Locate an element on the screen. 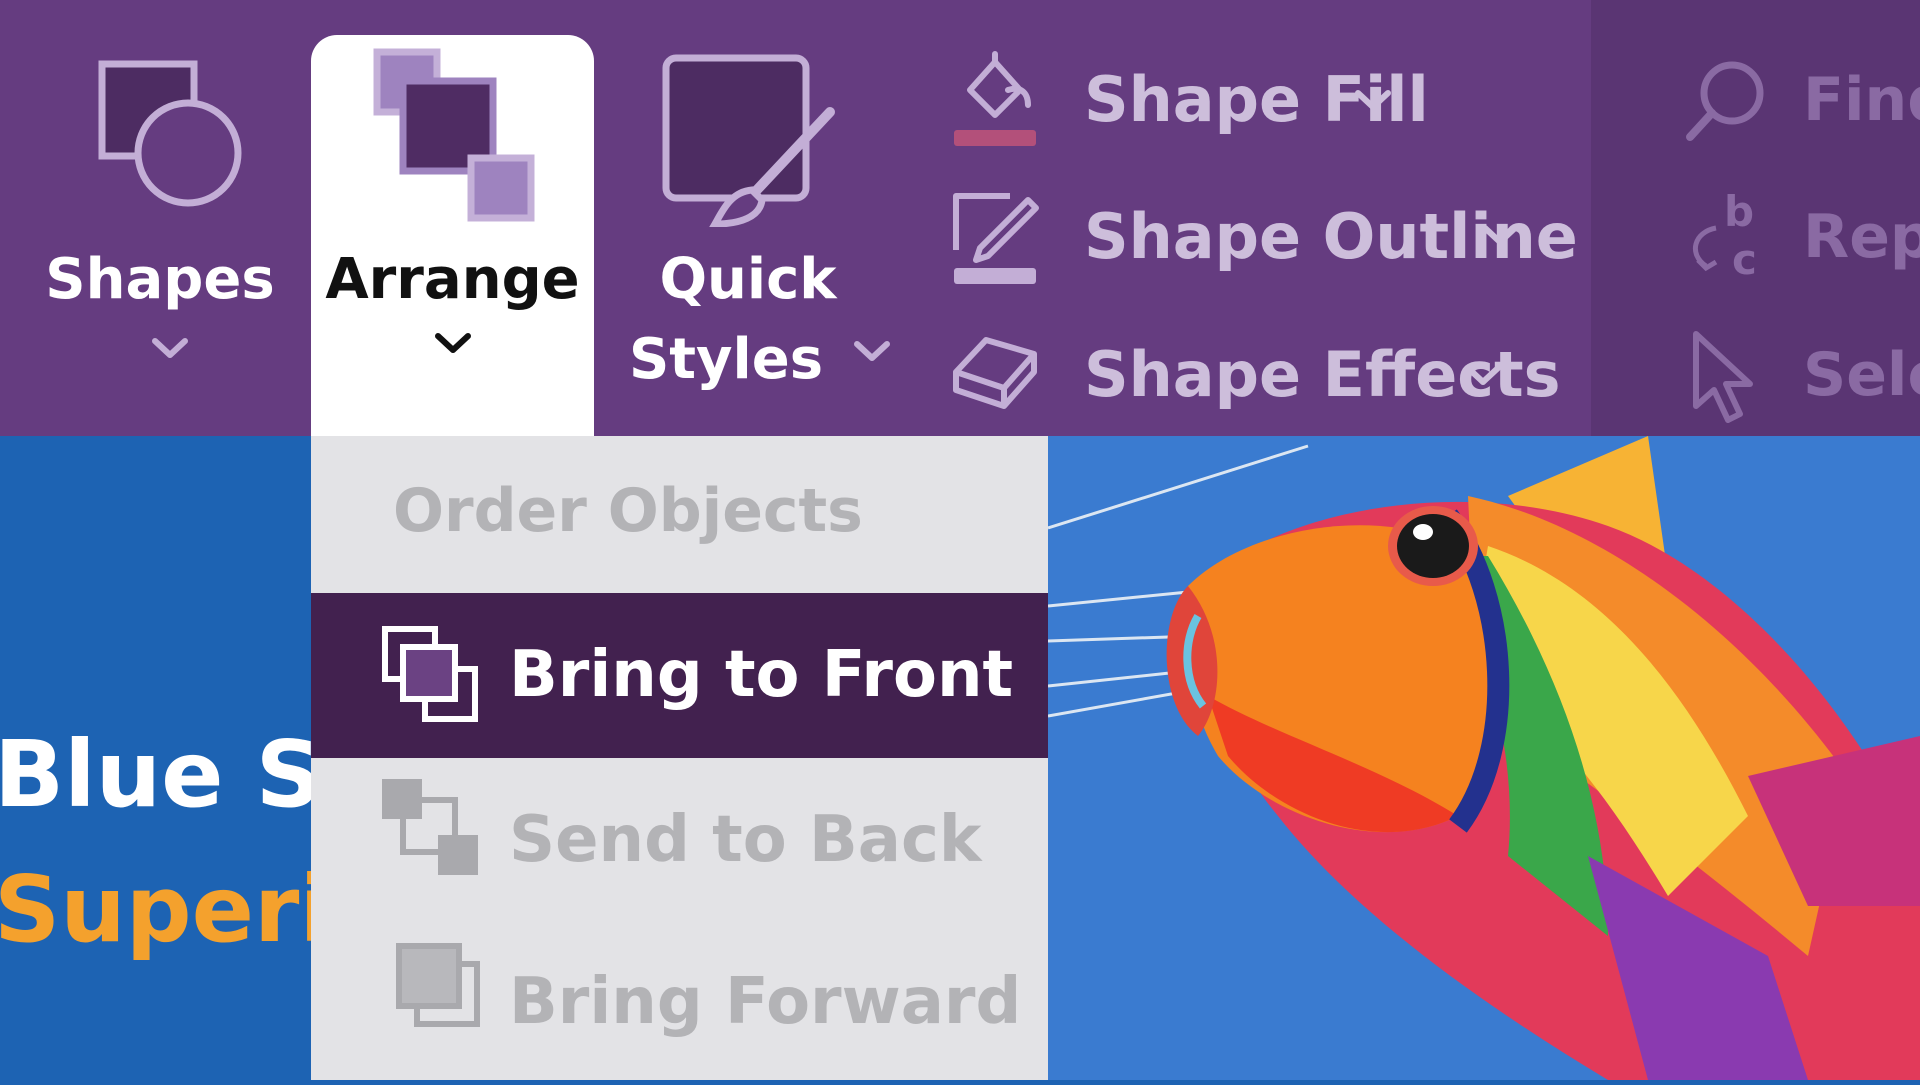 The image size is (1920, 1085). replace-icon: b c is located at coordinates (1725, 236).